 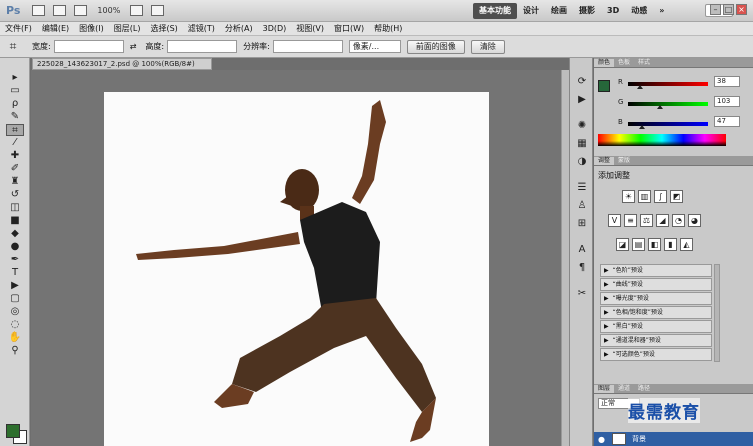 I want to click on zoom-level: 100%, so click(x=108, y=10).